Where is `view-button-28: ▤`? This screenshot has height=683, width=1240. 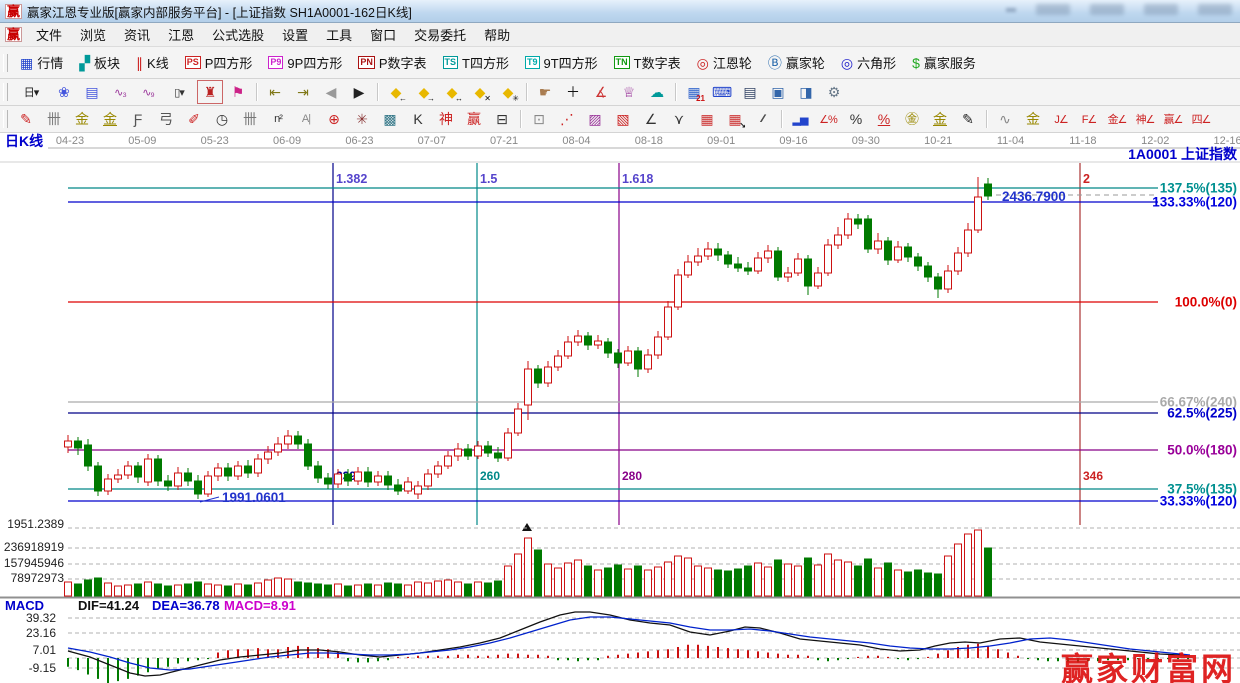
view-button-28: ▤ is located at coordinates (750, 92).